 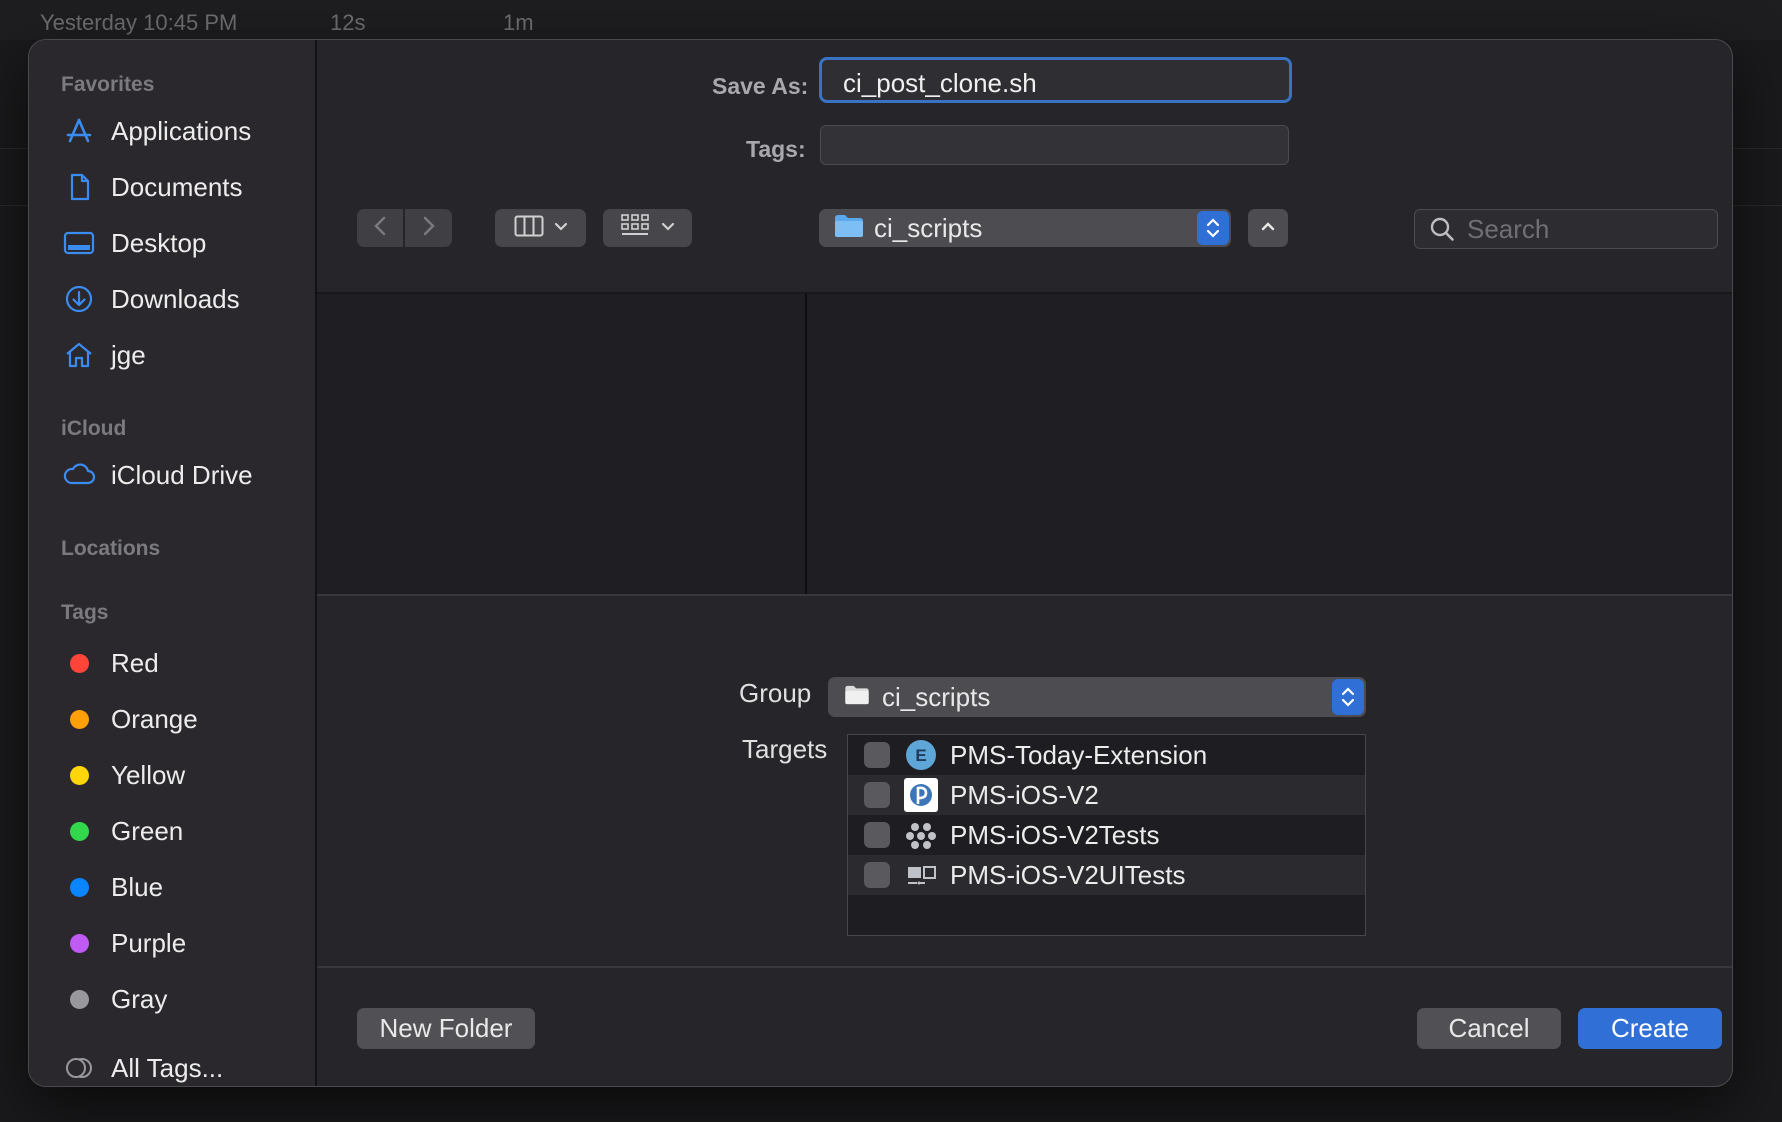 What do you see at coordinates (181, 130) in the screenshot?
I see `sidebar-item-label: Applications` at bounding box center [181, 130].